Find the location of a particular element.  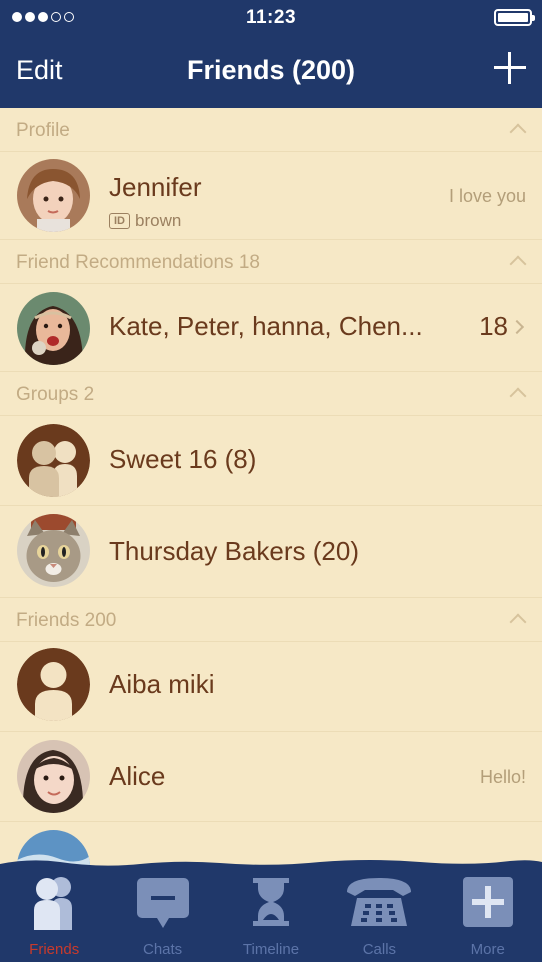

friend-name: Aiba miki is located at coordinates (162, 684).